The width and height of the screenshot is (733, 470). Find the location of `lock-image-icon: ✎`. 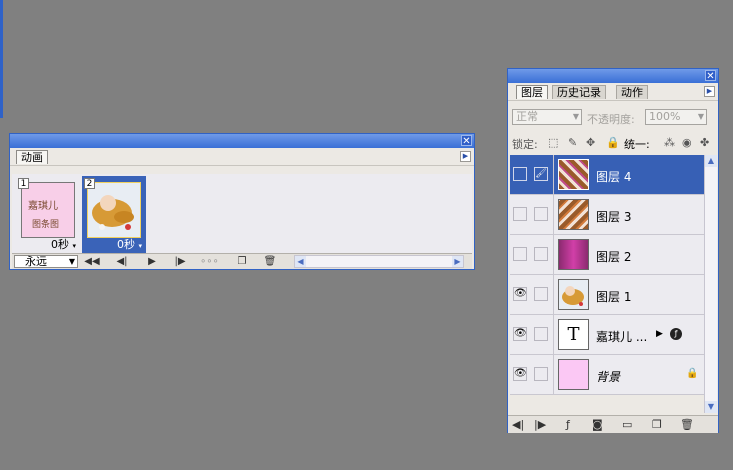

lock-image-icon: ✎ is located at coordinates (572, 142).